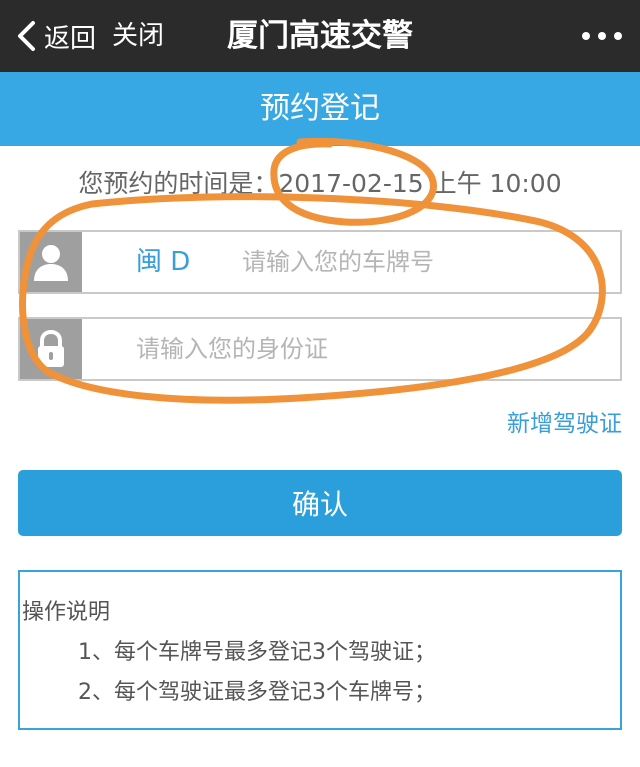 The image size is (640, 767). What do you see at coordinates (66, 612) in the screenshot?
I see `instructions-title: 操作说明` at bounding box center [66, 612].